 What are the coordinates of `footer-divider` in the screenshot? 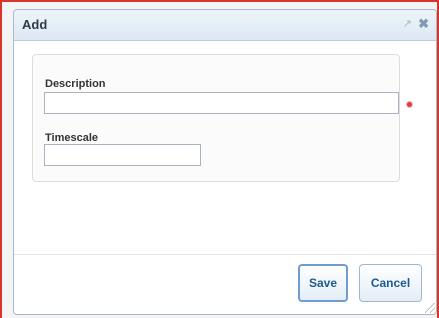 It's located at (225, 254).